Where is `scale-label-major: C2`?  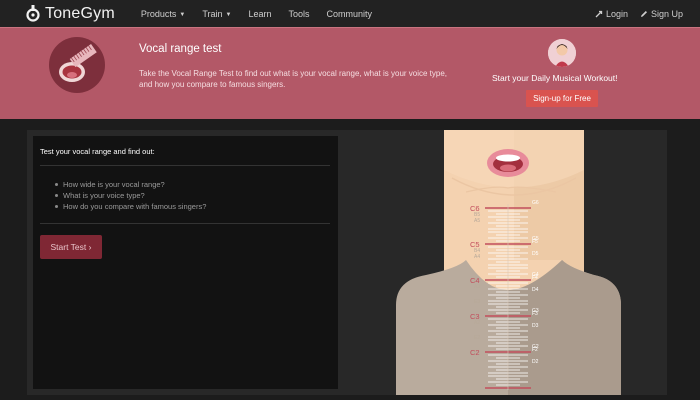
scale-label-major: C2 is located at coordinates (475, 352).